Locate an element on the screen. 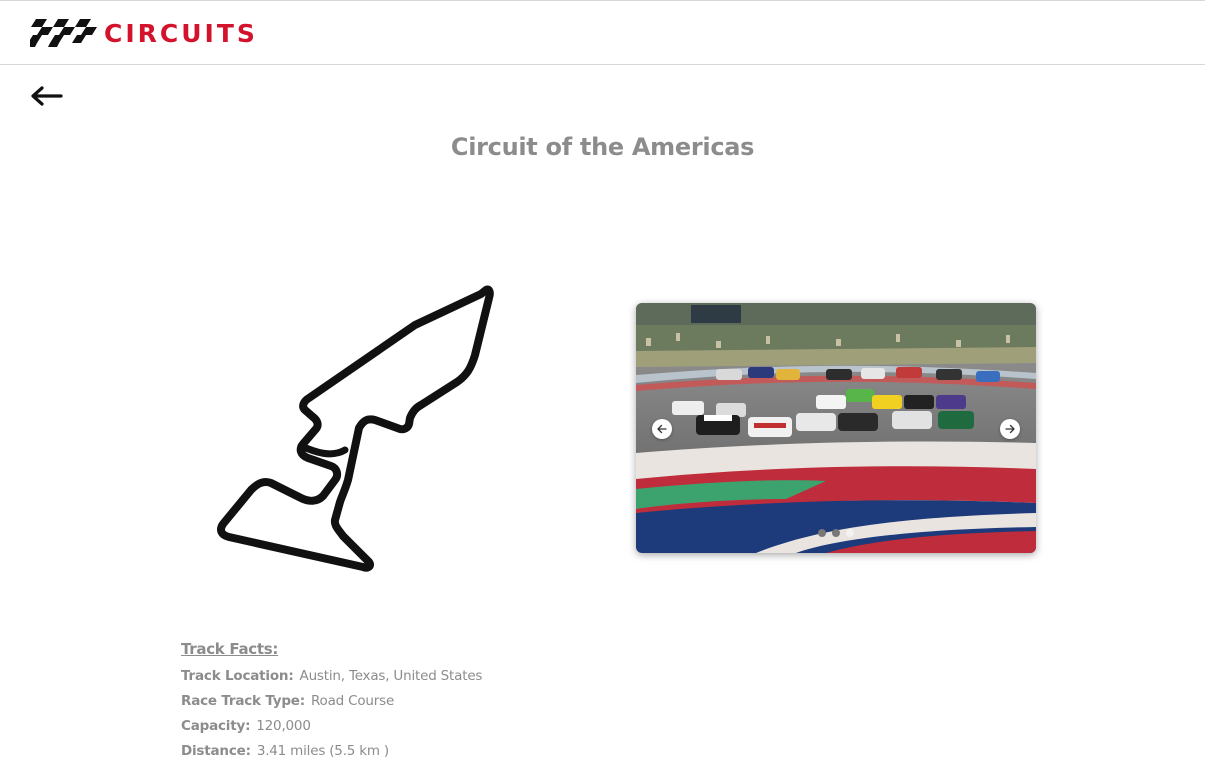  arrow-left-icon is located at coordinates (46, 96).